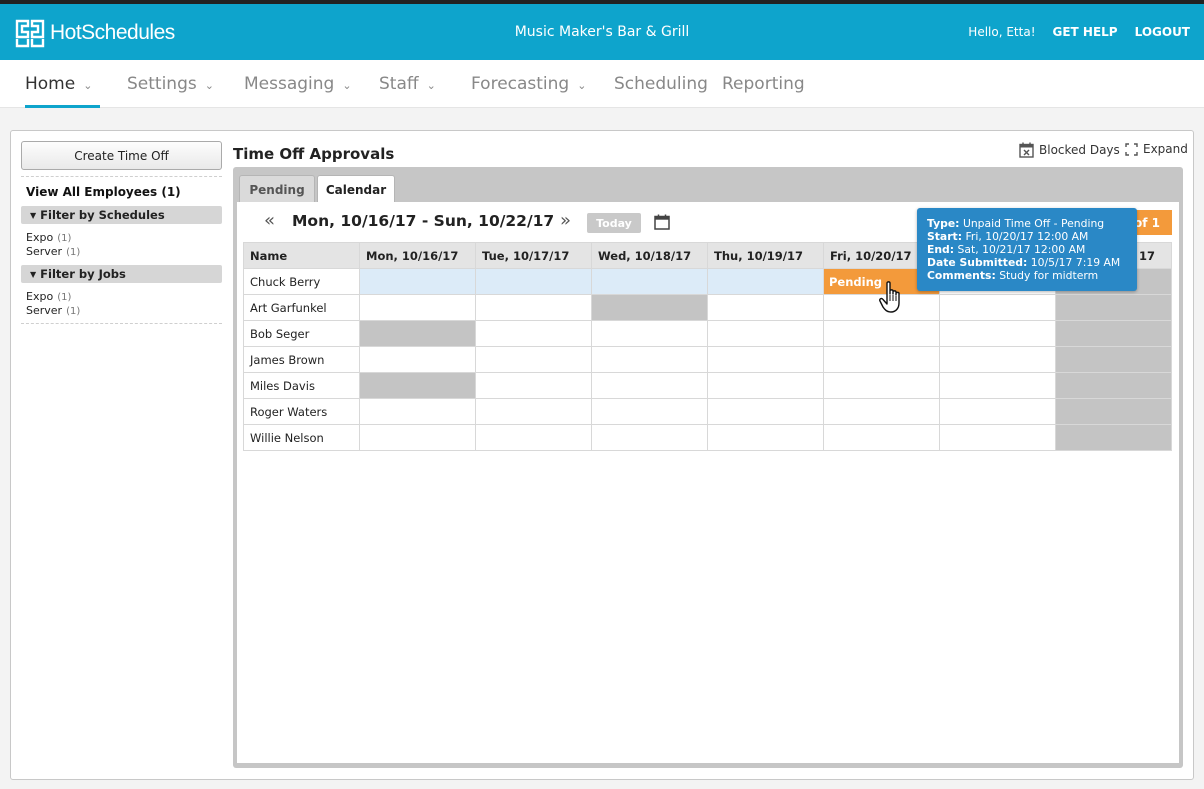  Describe the element at coordinates (301, 359) in the screenshot. I see `employee-name: James Brown` at that location.